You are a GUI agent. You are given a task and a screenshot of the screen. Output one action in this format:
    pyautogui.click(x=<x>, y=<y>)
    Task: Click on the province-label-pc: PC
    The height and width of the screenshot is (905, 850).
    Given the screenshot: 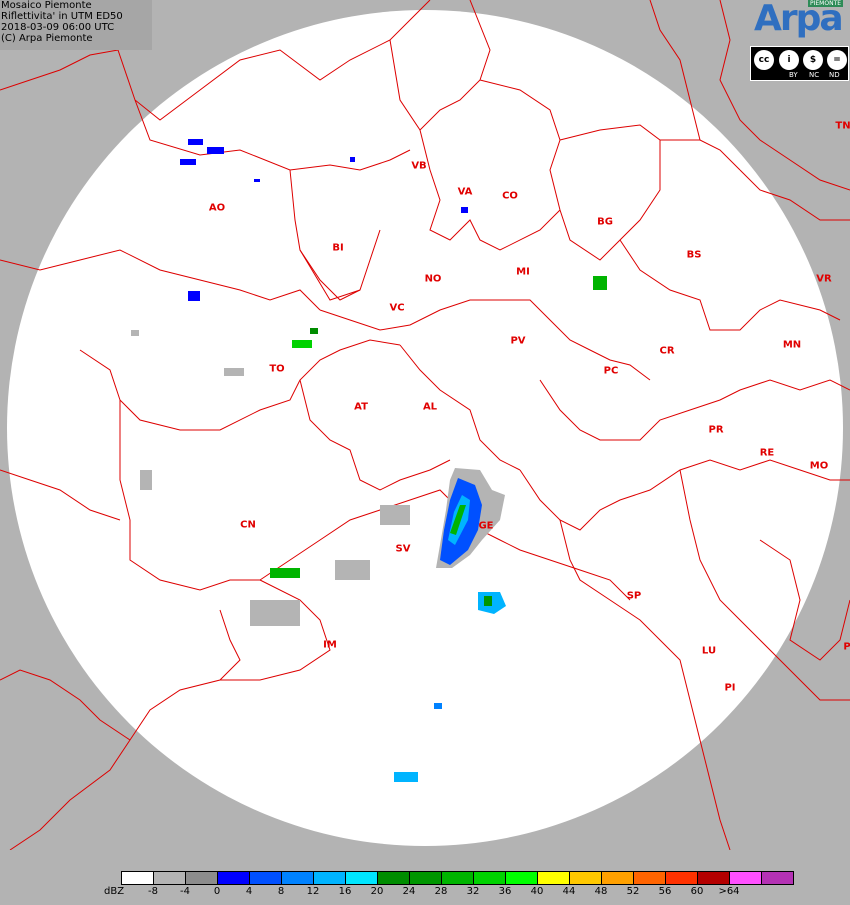 What is the action you would take?
    pyautogui.click(x=611, y=371)
    